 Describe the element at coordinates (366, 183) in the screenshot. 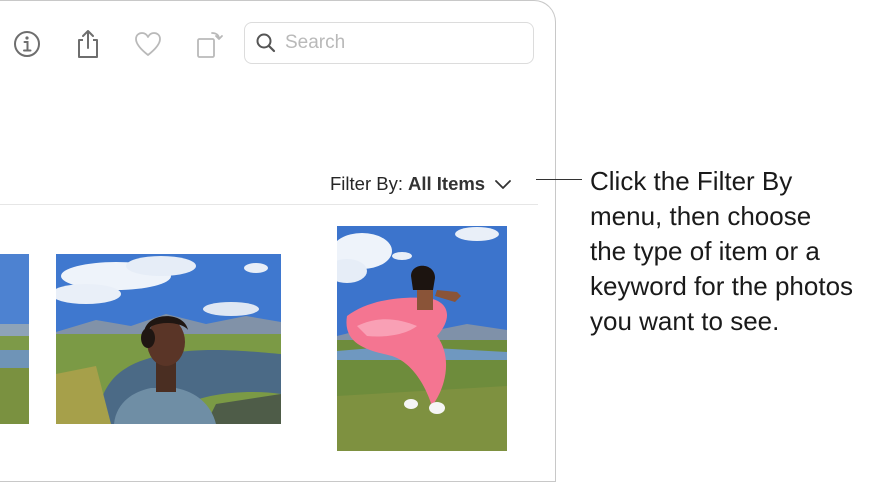

I see `filter-label: Filter By:` at that location.